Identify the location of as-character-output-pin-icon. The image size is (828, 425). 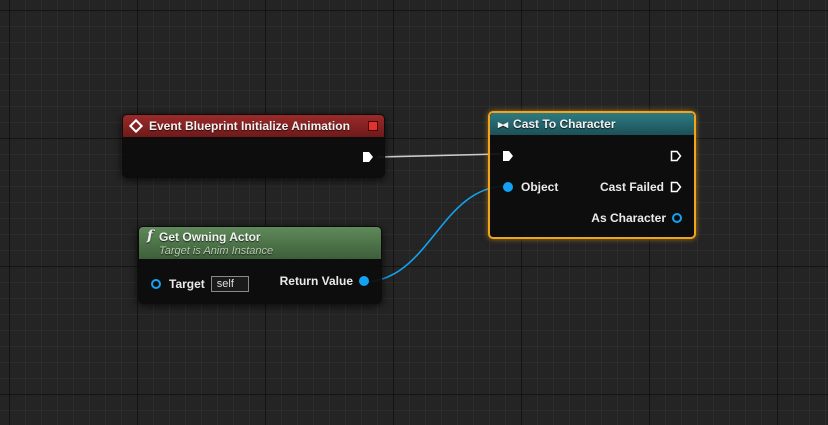
(677, 218).